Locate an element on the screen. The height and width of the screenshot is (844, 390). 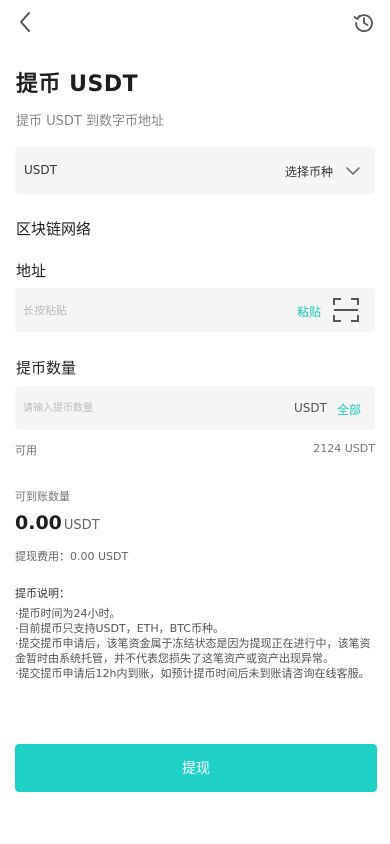
receive-amount: 0.00 USDT is located at coordinates (57, 523).